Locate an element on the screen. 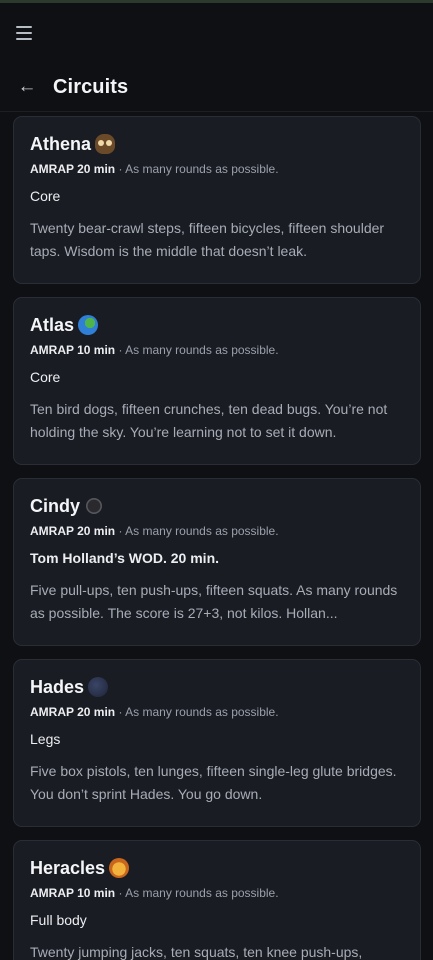 The height and width of the screenshot is (960, 433). globe-icon is located at coordinates (88, 325).